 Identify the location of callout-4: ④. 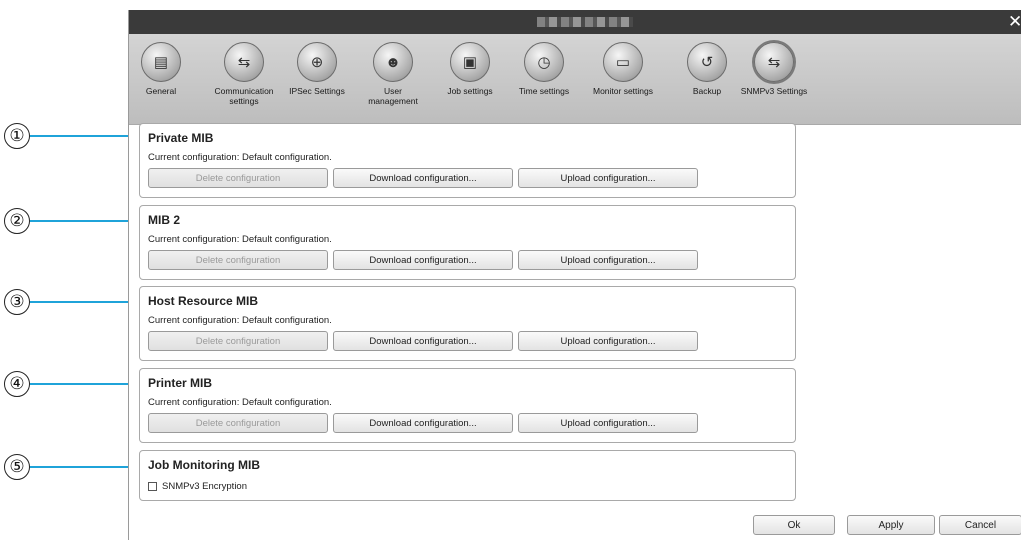
(17, 384).